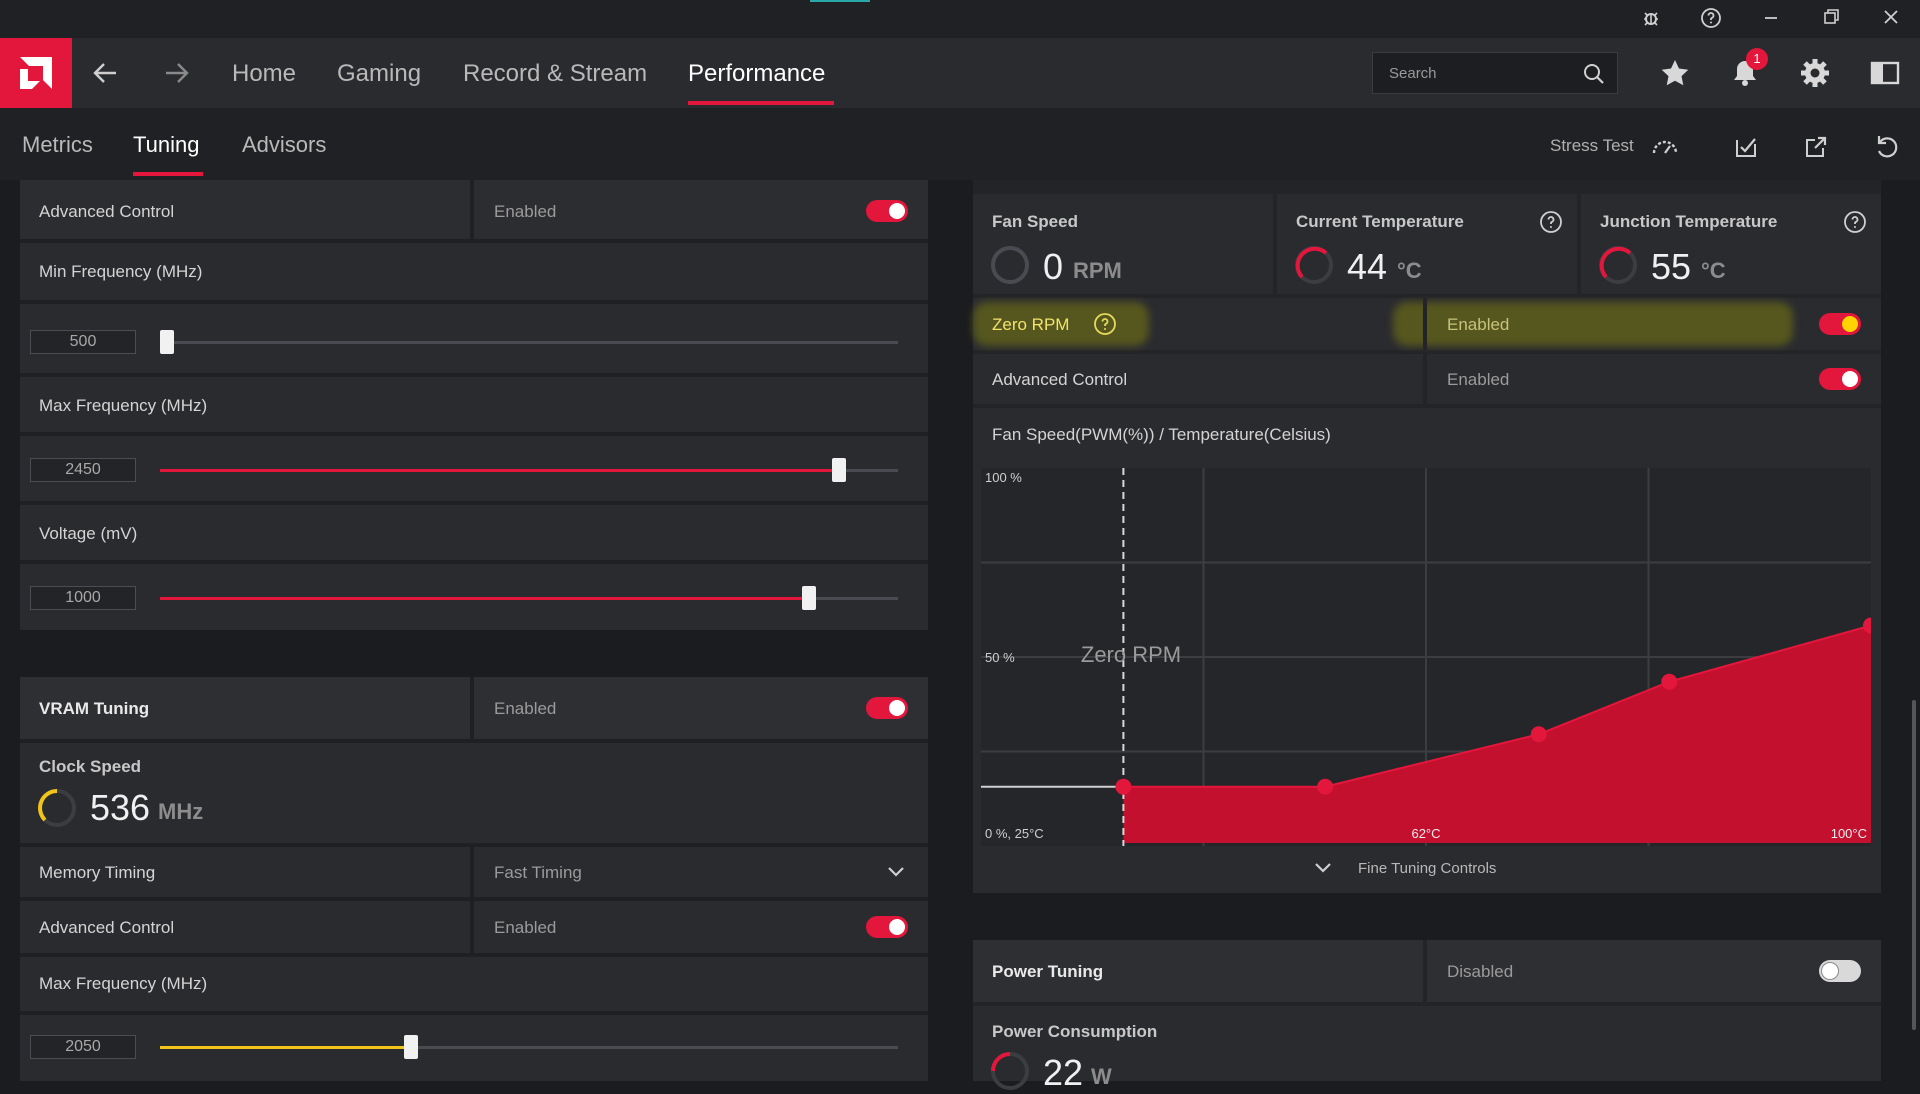 The height and width of the screenshot is (1094, 1920). I want to click on stress-test-label: Stress Test, so click(1592, 146).